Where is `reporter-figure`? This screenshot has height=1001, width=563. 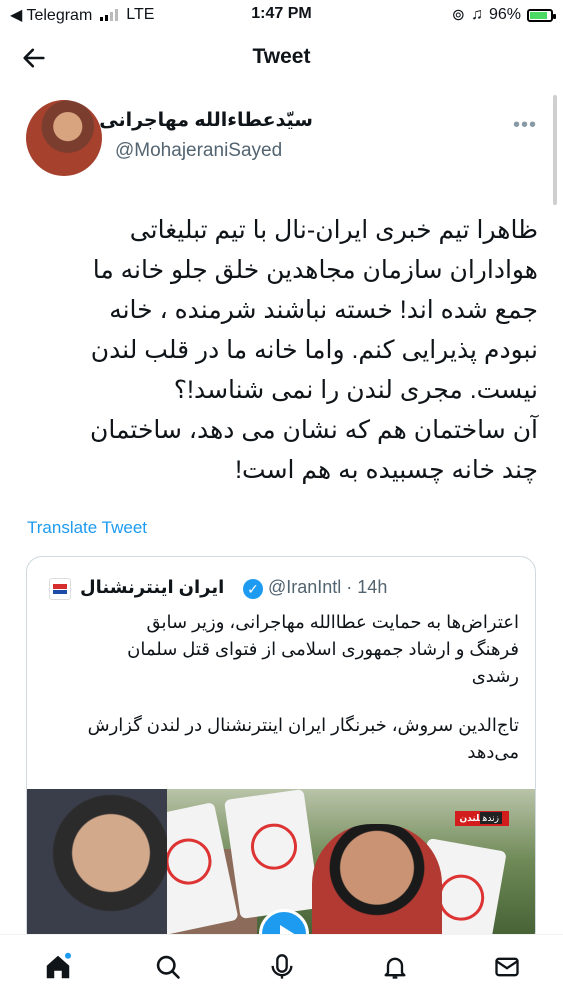 reporter-figure is located at coordinates (97, 868).